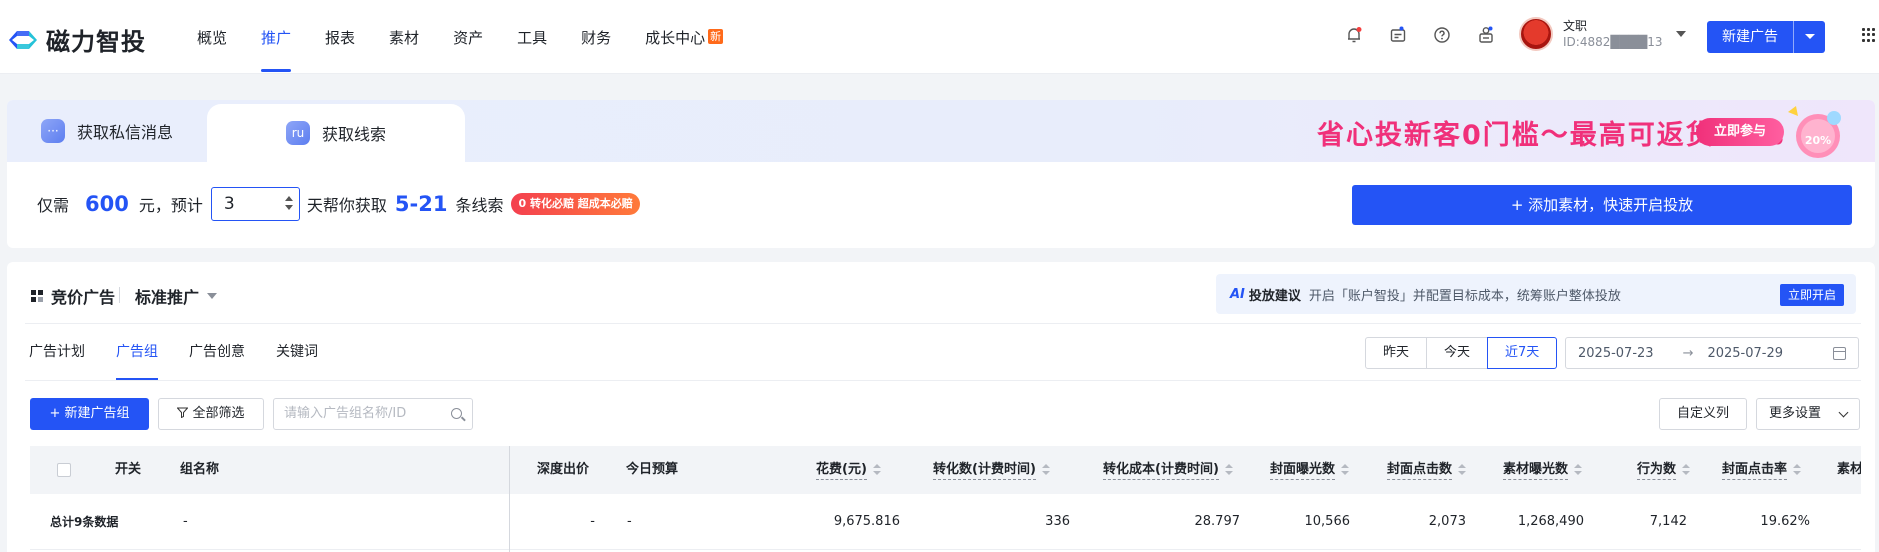  What do you see at coordinates (346, 205) in the screenshot?
I see `text-mid: 天帮你获取` at bounding box center [346, 205].